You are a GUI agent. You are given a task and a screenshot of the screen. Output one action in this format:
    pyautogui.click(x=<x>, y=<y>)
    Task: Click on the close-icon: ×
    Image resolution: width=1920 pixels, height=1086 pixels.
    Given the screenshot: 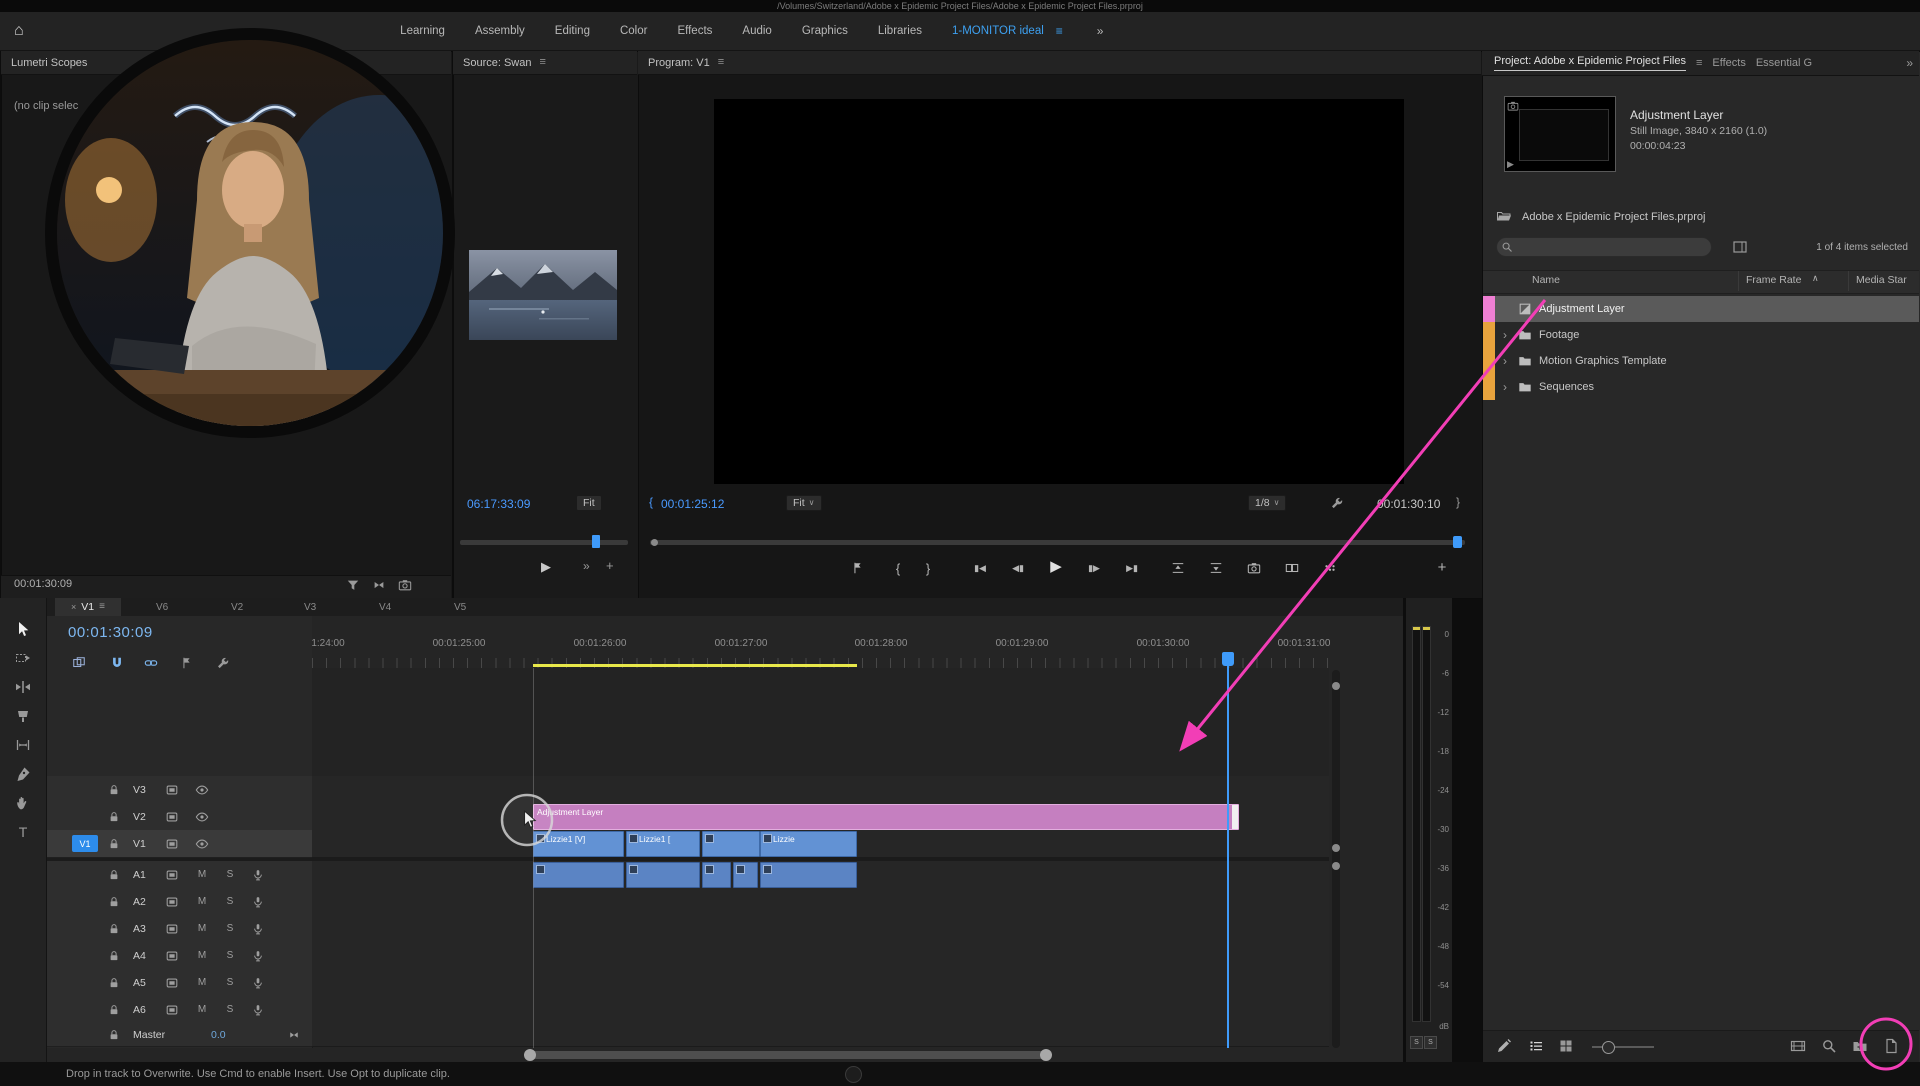 What is the action you would take?
    pyautogui.click(x=73, y=607)
    